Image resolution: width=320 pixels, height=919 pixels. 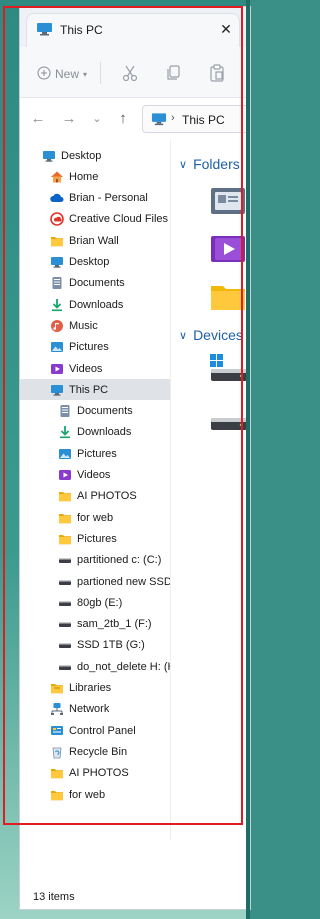 What do you see at coordinates (67, 74) in the screenshot?
I see `new-label: New` at bounding box center [67, 74].